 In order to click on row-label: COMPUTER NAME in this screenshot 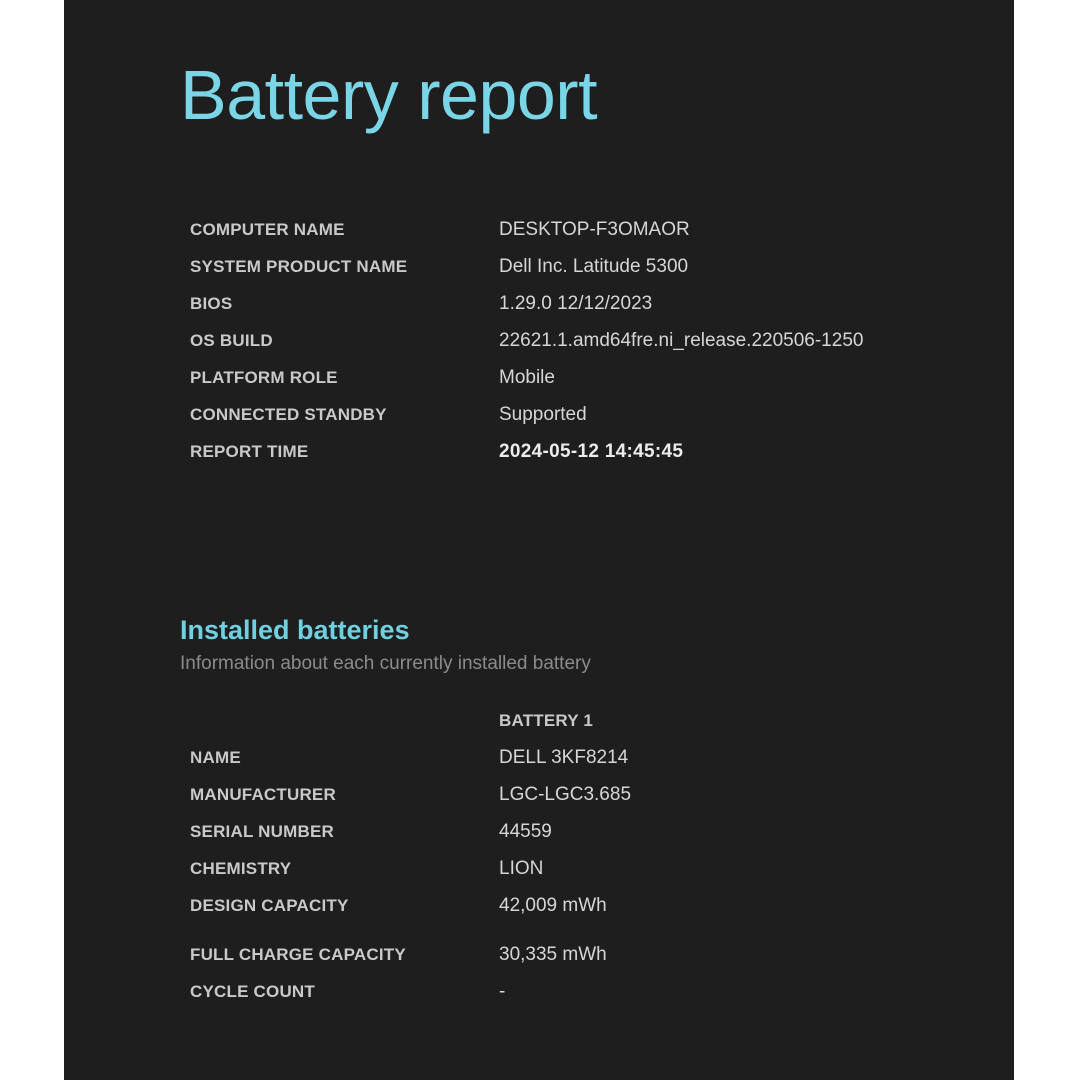, I will do `click(267, 229)`.